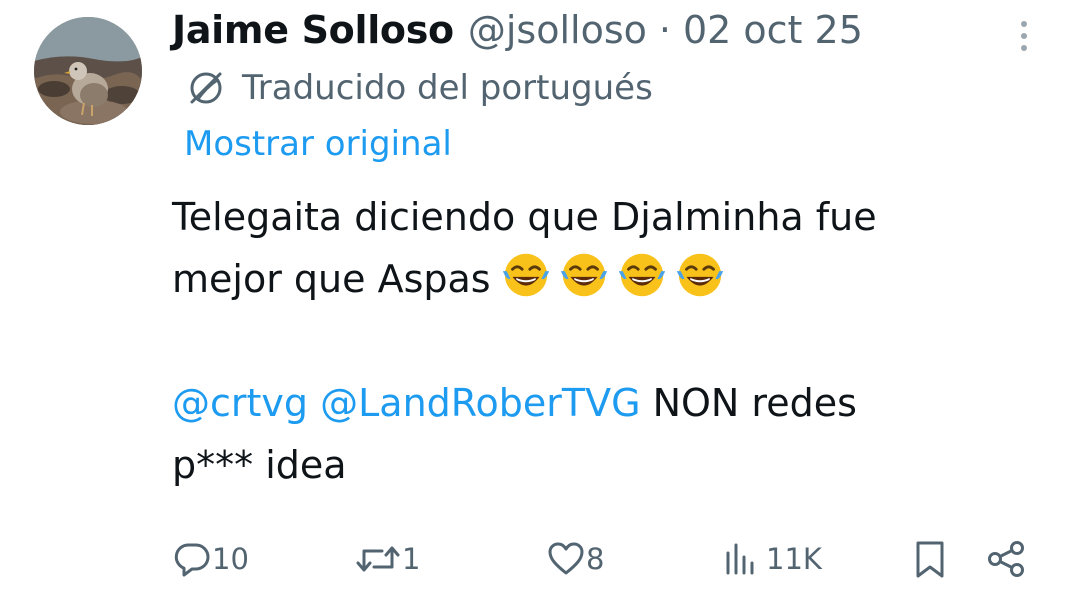 The image size is (1080, 612). I want to click on reply-count: 10, so click(230, 559).